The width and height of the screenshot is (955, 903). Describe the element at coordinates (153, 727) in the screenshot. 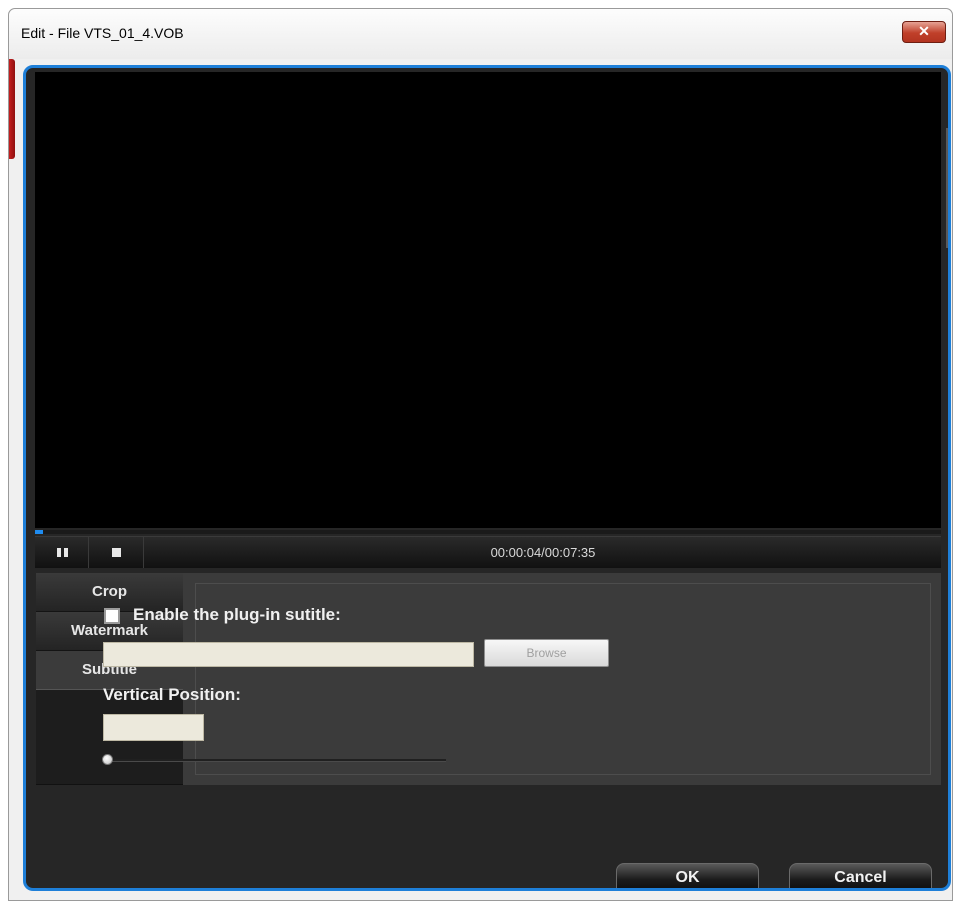

I see `vertical-position-field` at that location.